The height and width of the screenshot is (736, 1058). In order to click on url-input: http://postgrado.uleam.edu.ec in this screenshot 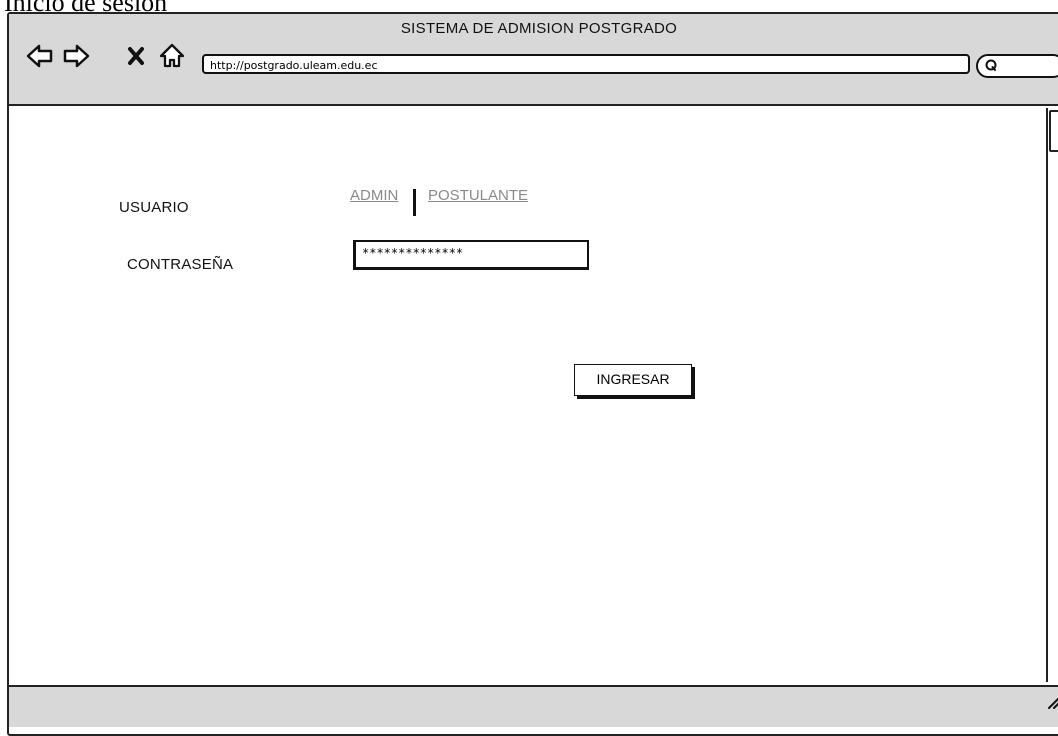, I will do `click(586, 64)`.